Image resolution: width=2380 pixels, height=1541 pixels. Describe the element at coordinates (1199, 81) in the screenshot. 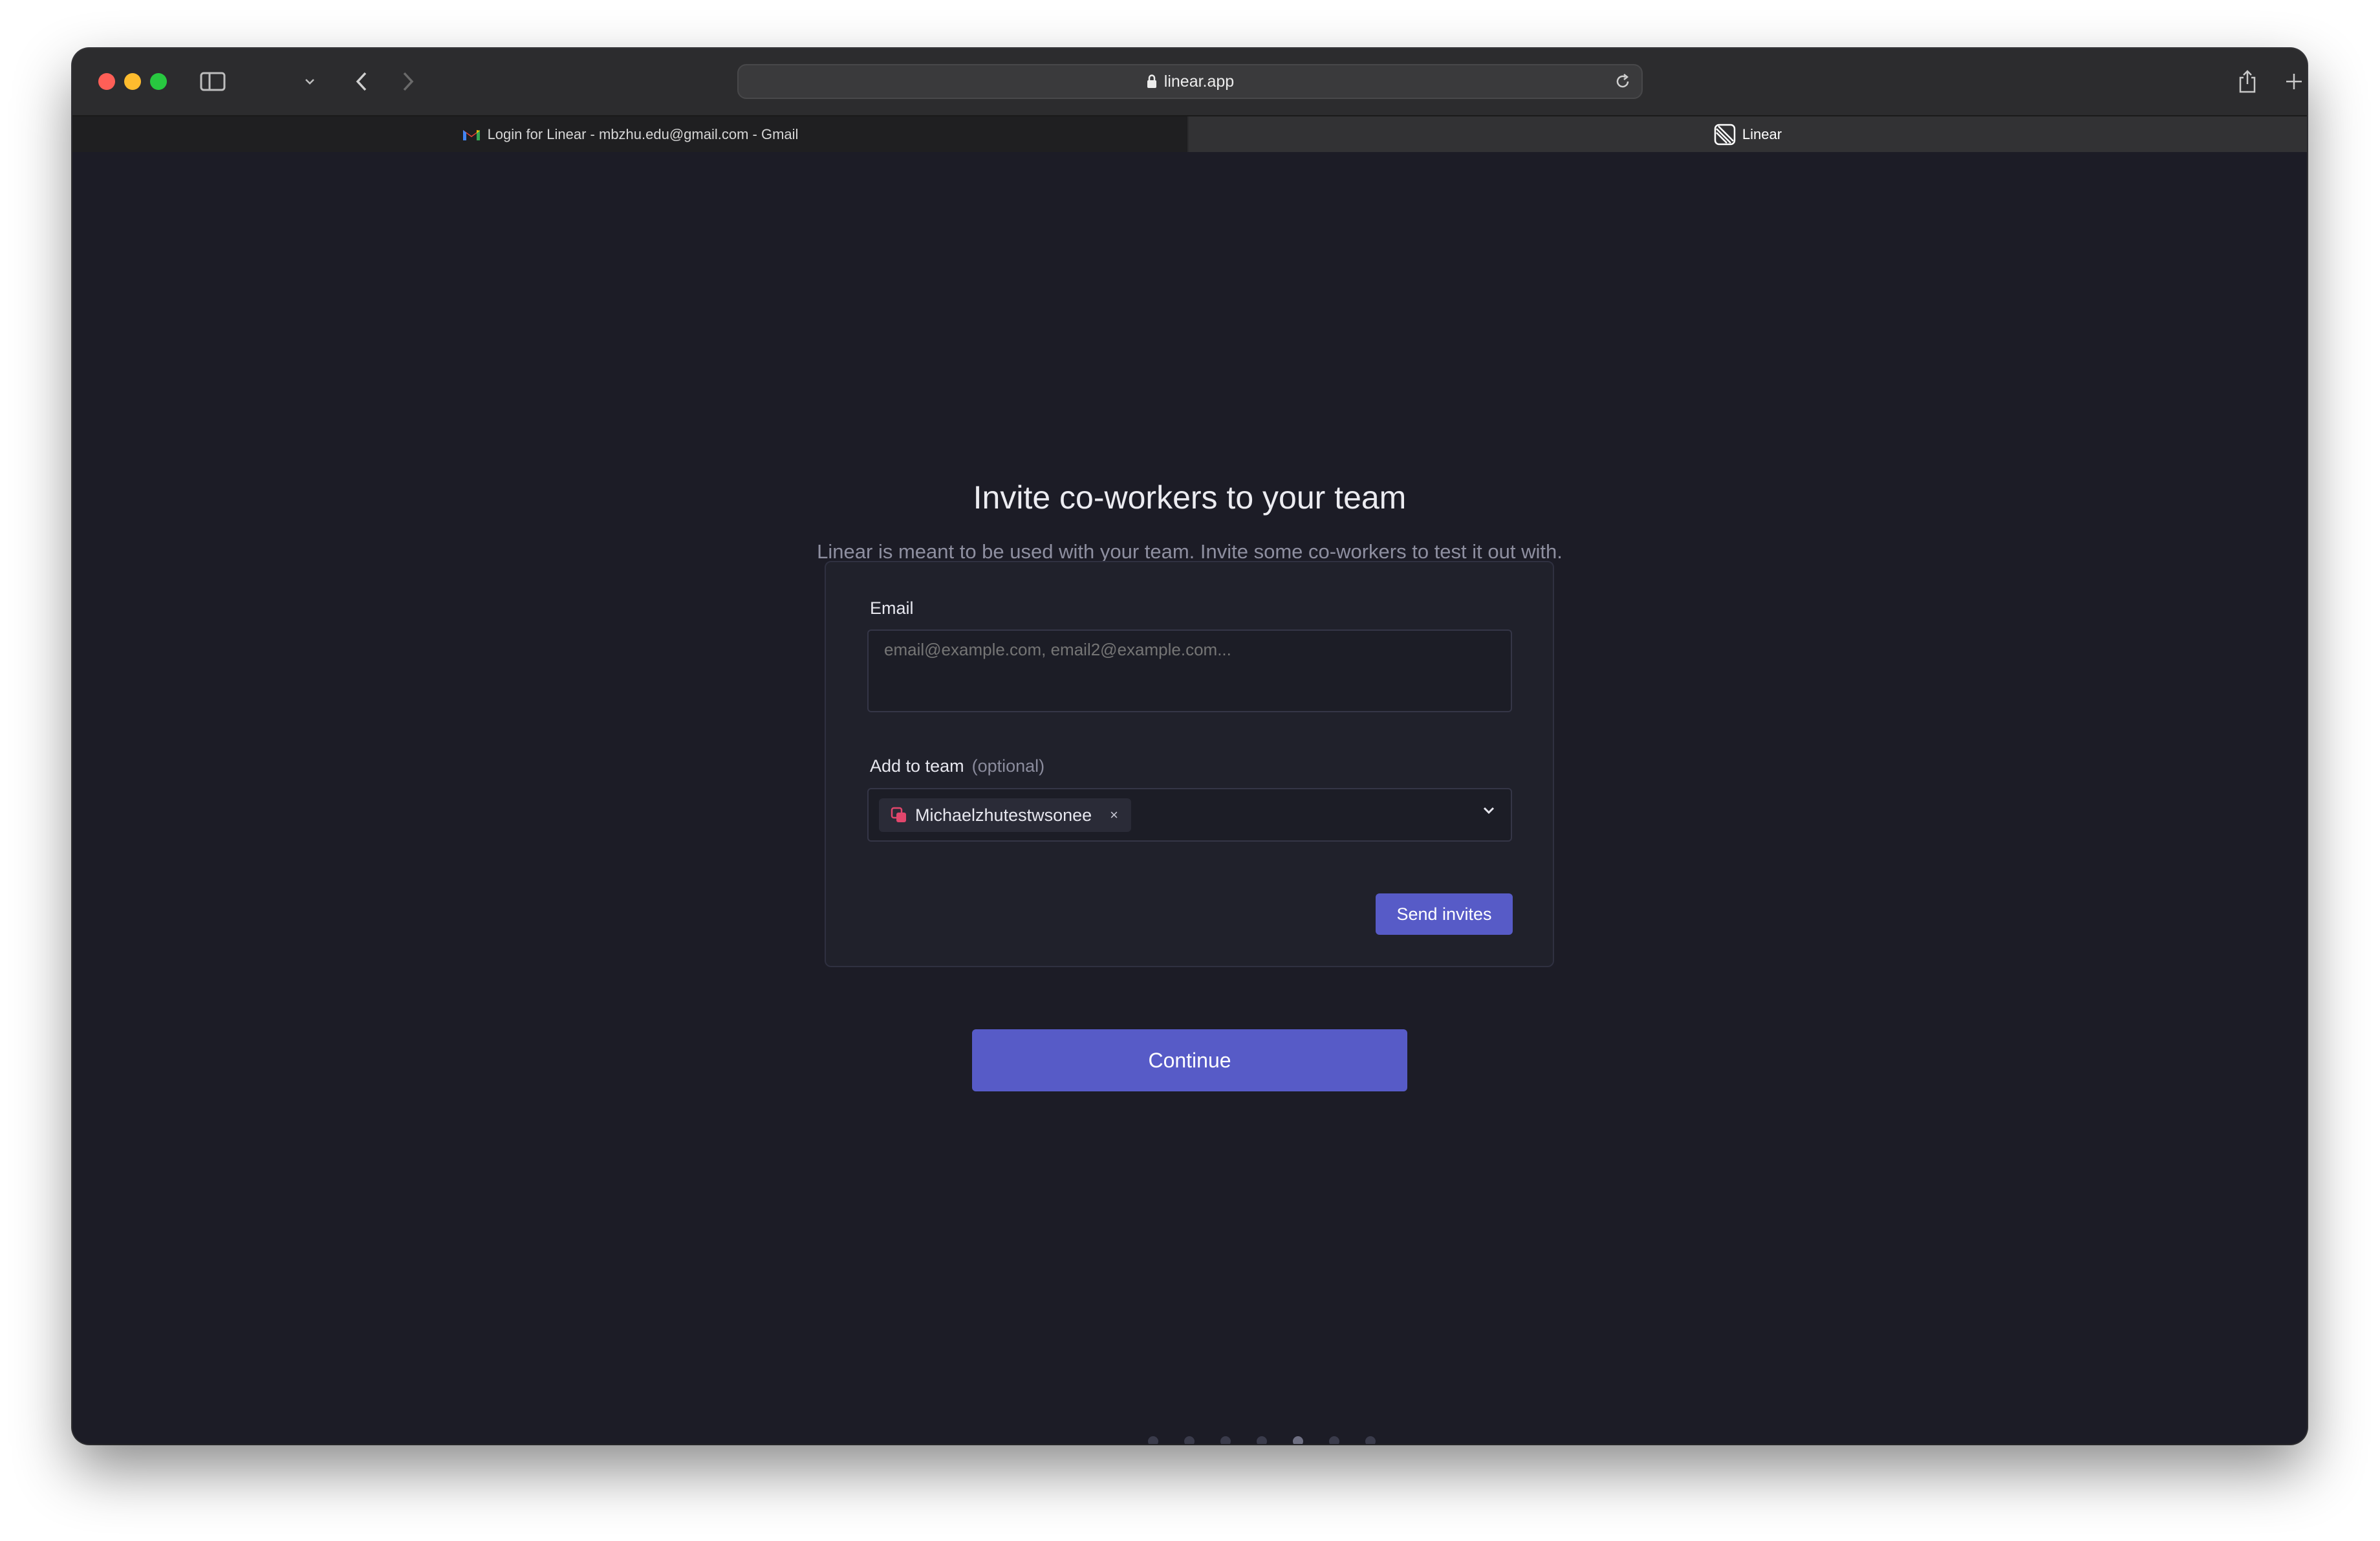

I see `url-text: linear.app` at that location.